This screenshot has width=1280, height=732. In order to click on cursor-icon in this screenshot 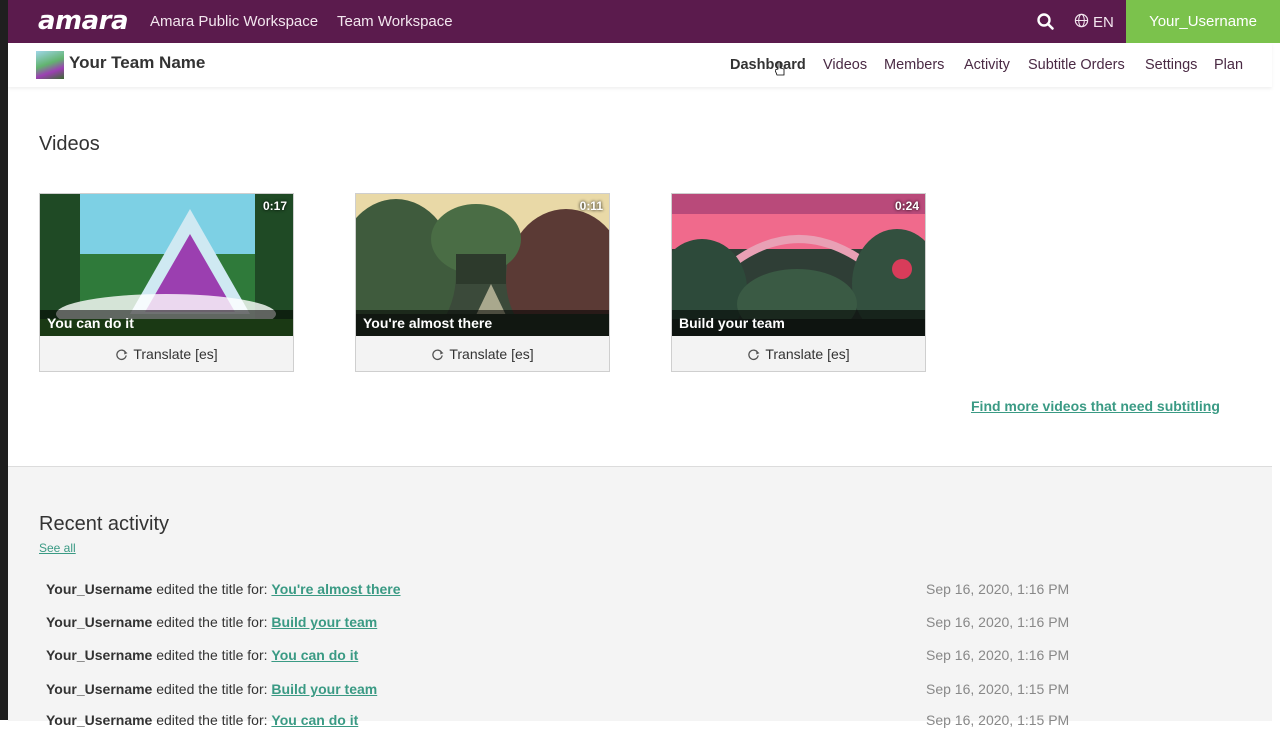, I will do `click(780, 69)`.